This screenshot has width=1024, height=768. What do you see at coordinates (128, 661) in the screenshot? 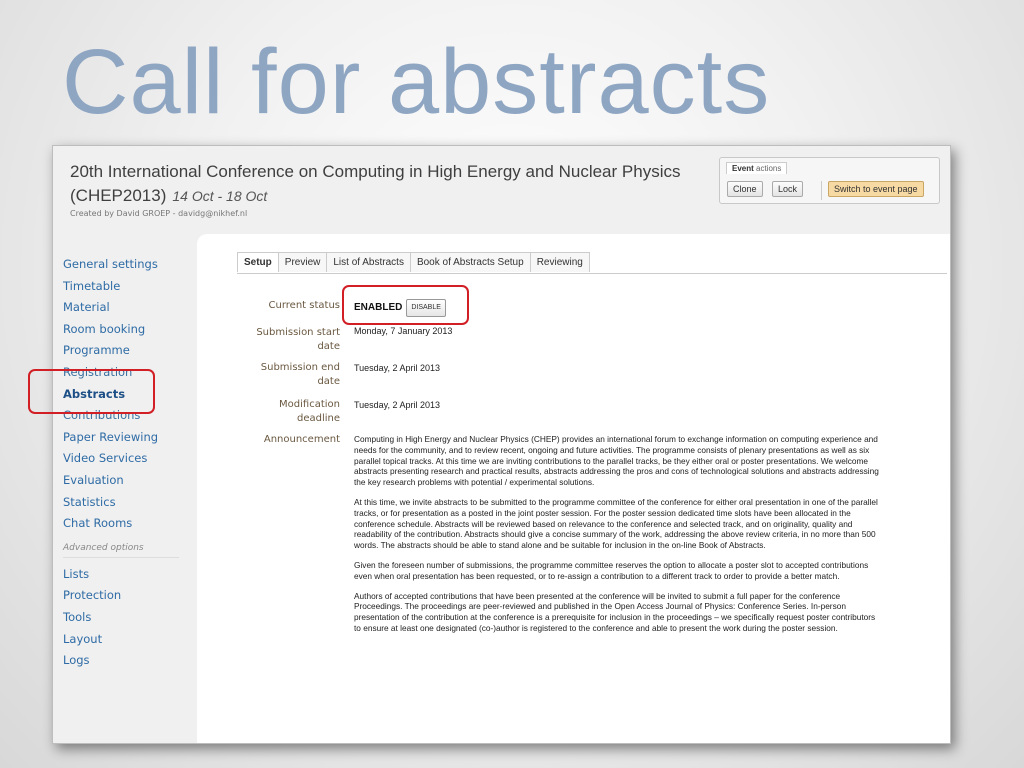
I see `sidebar-item-logs: Logs` at bounding box center [128, 661].